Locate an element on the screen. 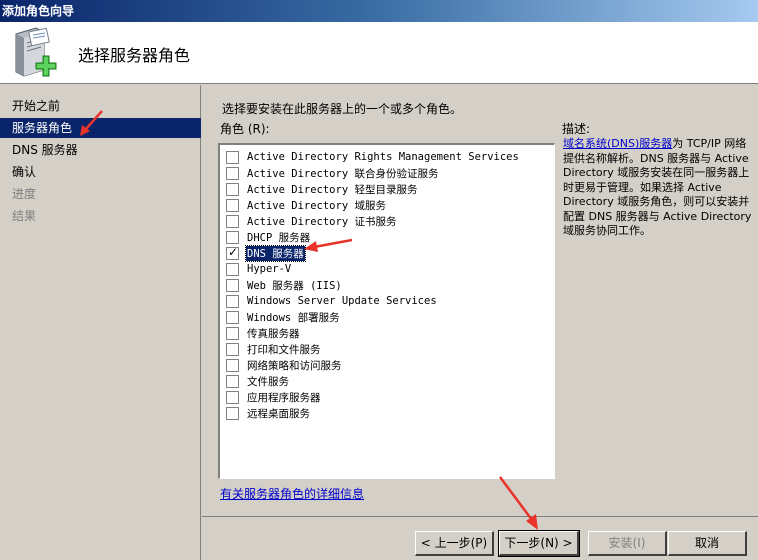  role-row: DHCP 服务器 is located at coordinates (268, 237).